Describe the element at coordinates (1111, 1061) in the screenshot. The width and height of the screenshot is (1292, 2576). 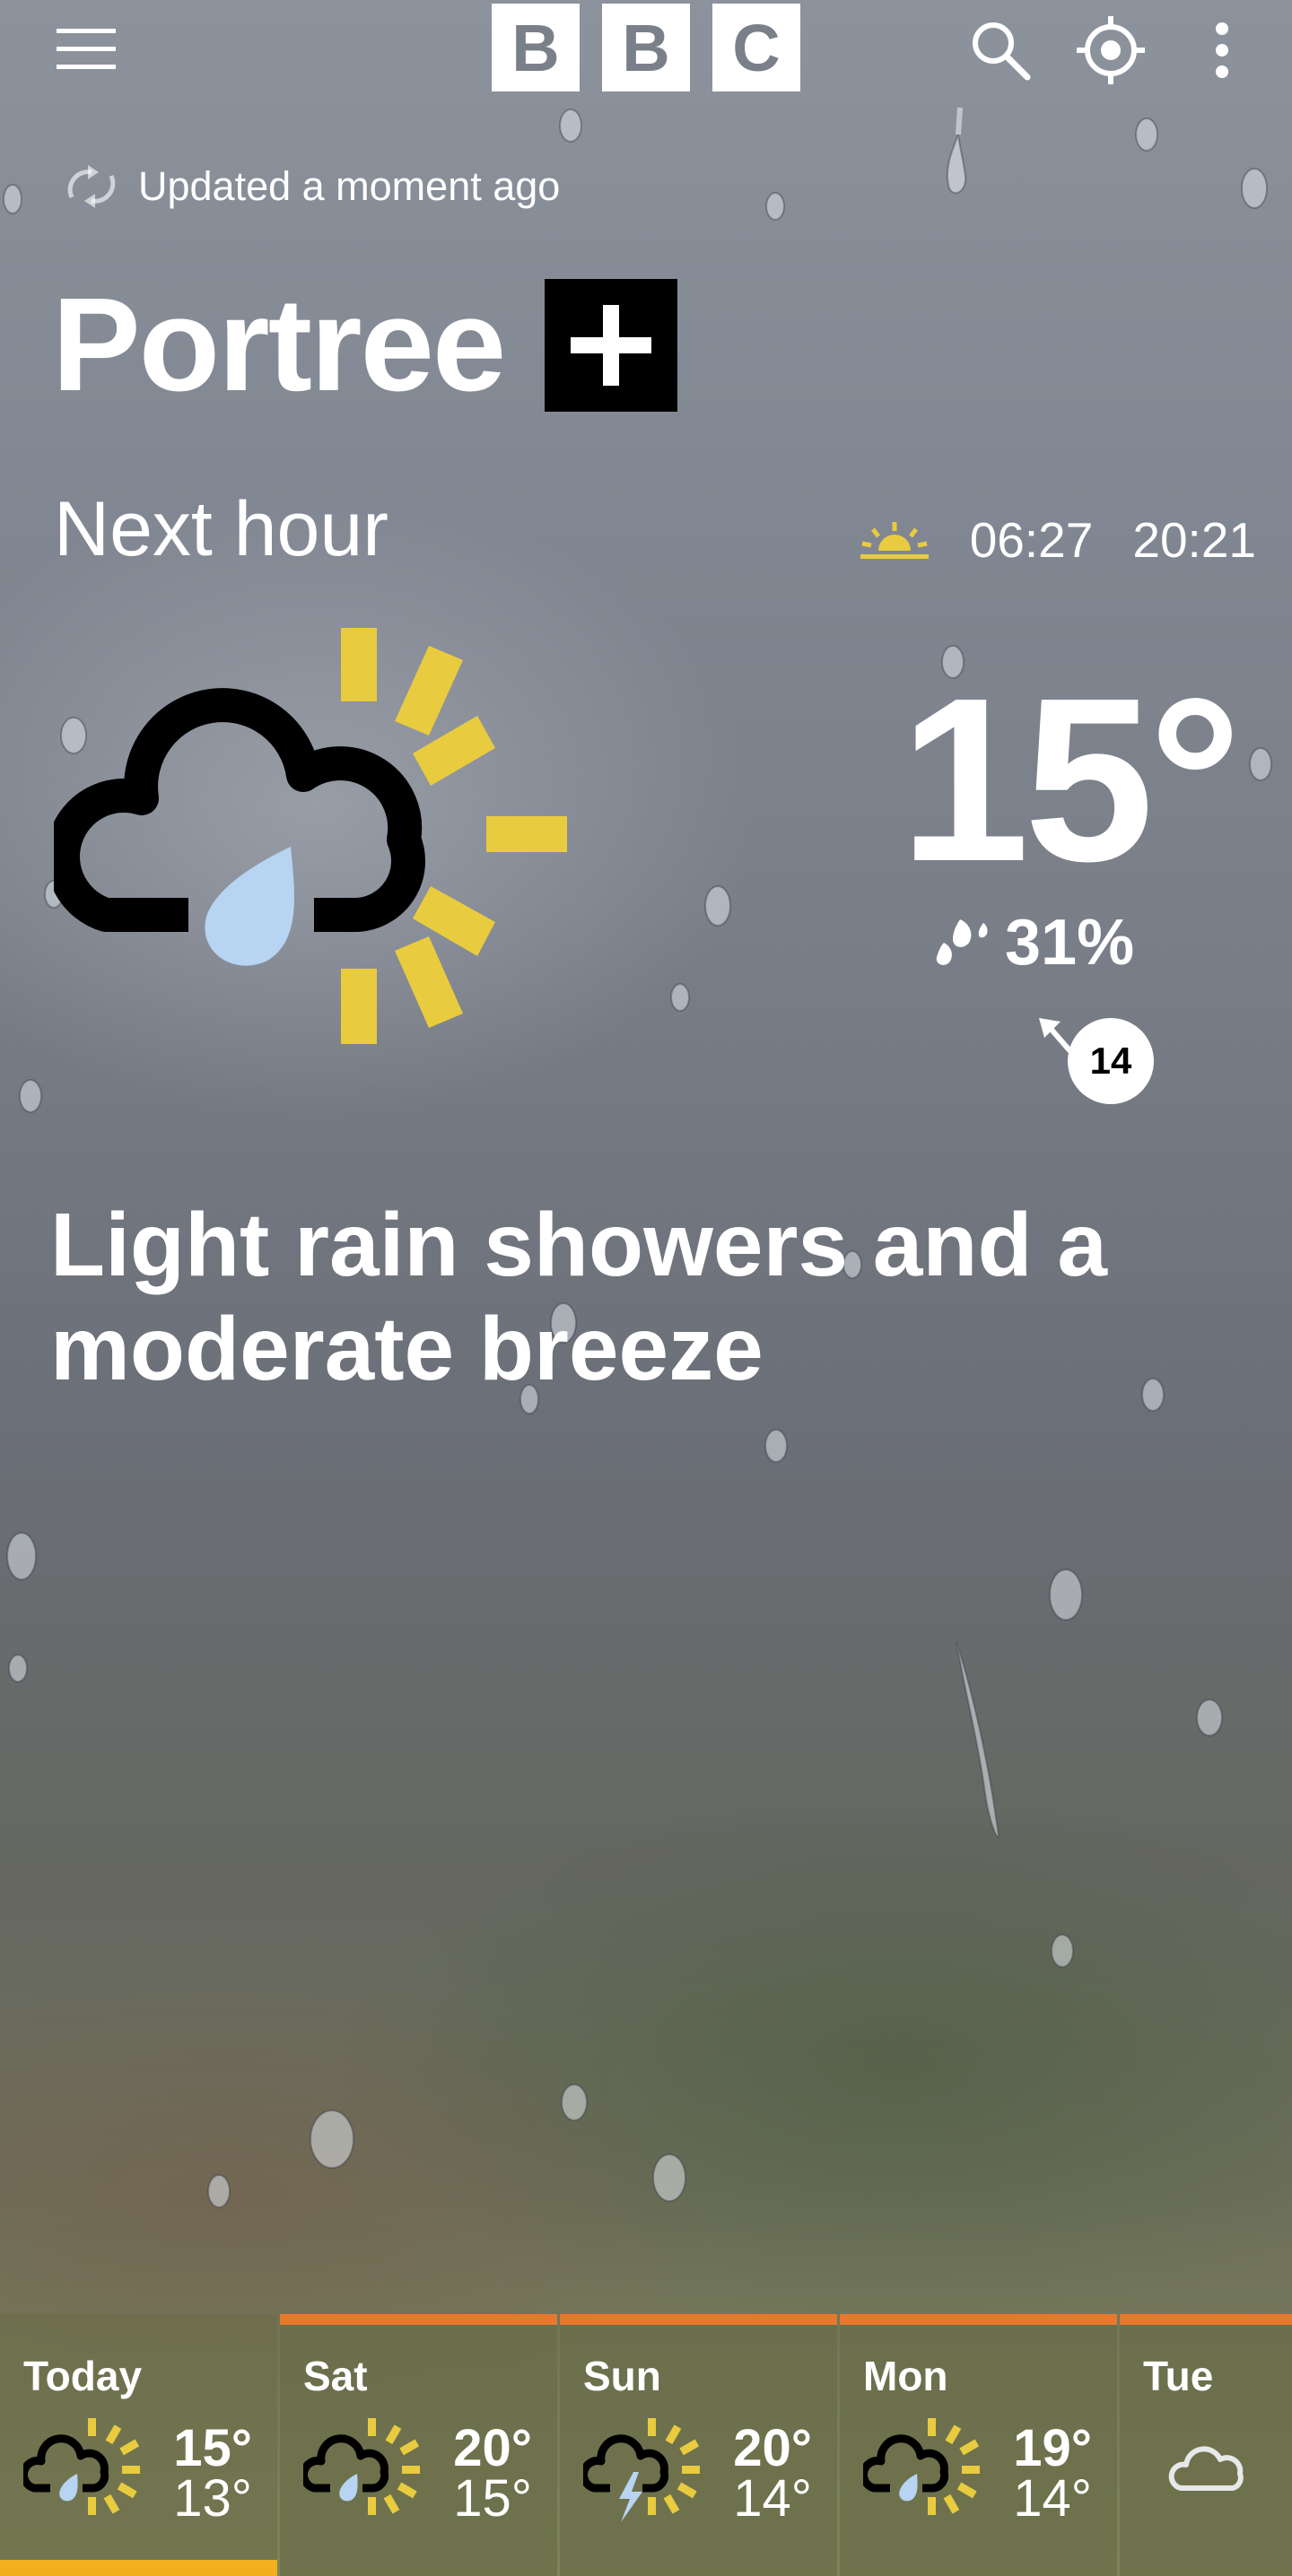
I see `wind-speed-badge: 14` at that location.